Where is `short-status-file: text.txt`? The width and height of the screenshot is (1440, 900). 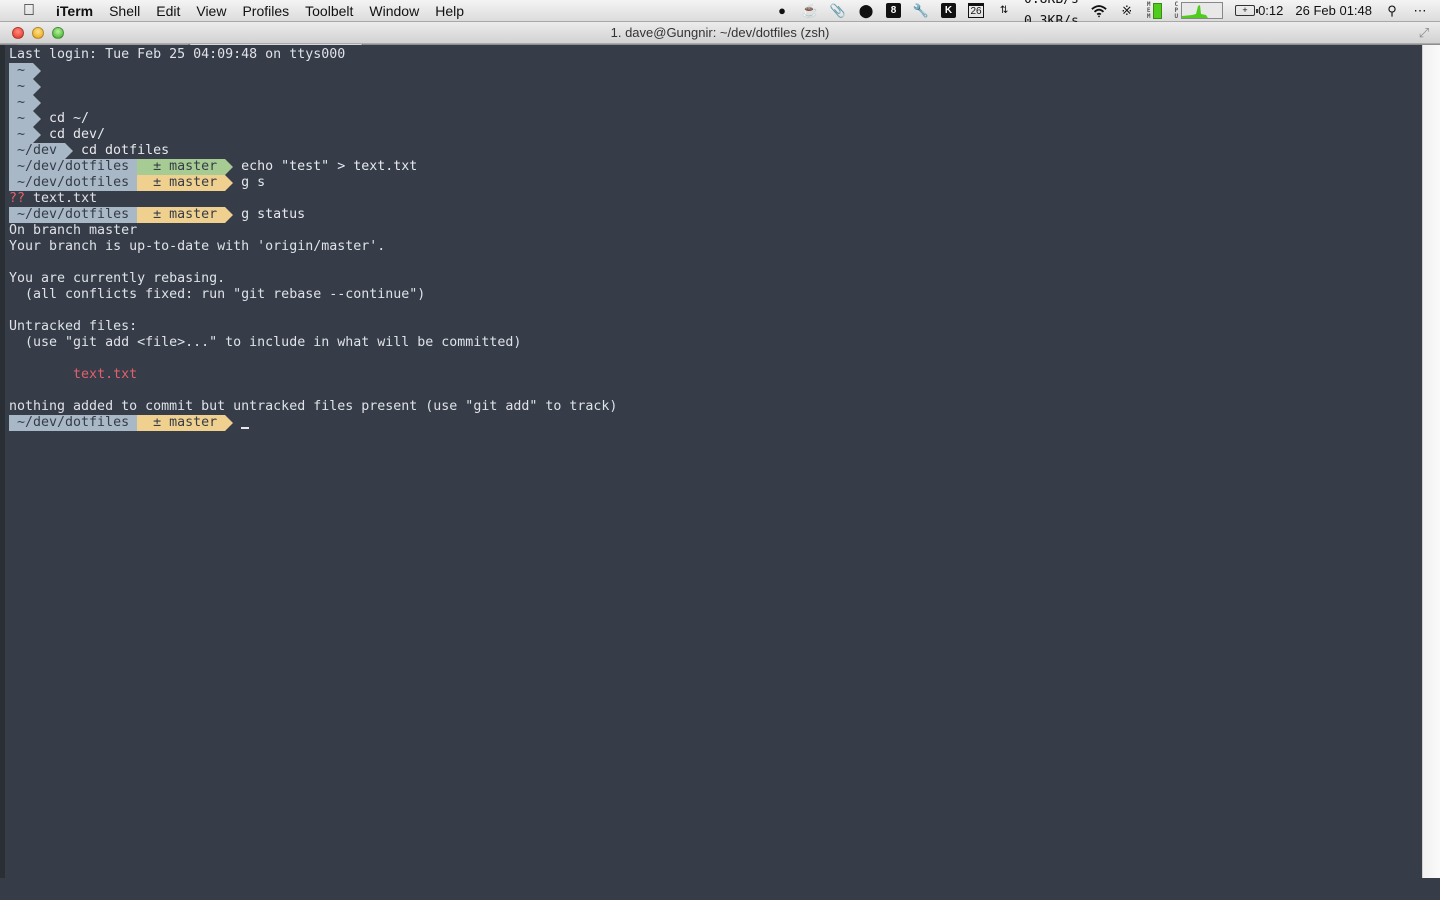 short-status-file: text.txt is located at coordinates (65, 198).